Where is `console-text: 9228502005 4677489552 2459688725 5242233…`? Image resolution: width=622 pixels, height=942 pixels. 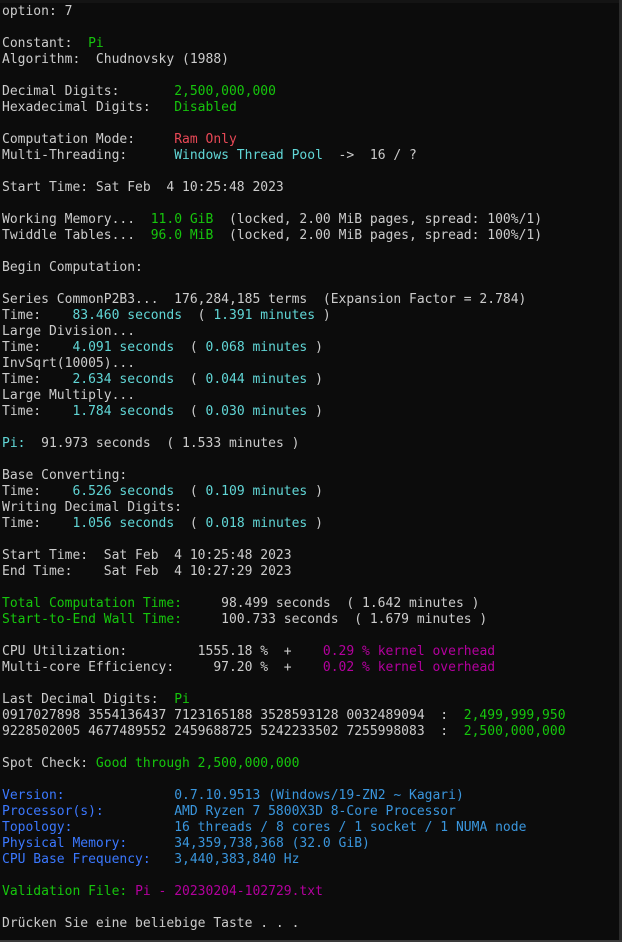 console-text: 9228502005 4677489552 2459688725 5242233… is located at coordinates (233, 731).